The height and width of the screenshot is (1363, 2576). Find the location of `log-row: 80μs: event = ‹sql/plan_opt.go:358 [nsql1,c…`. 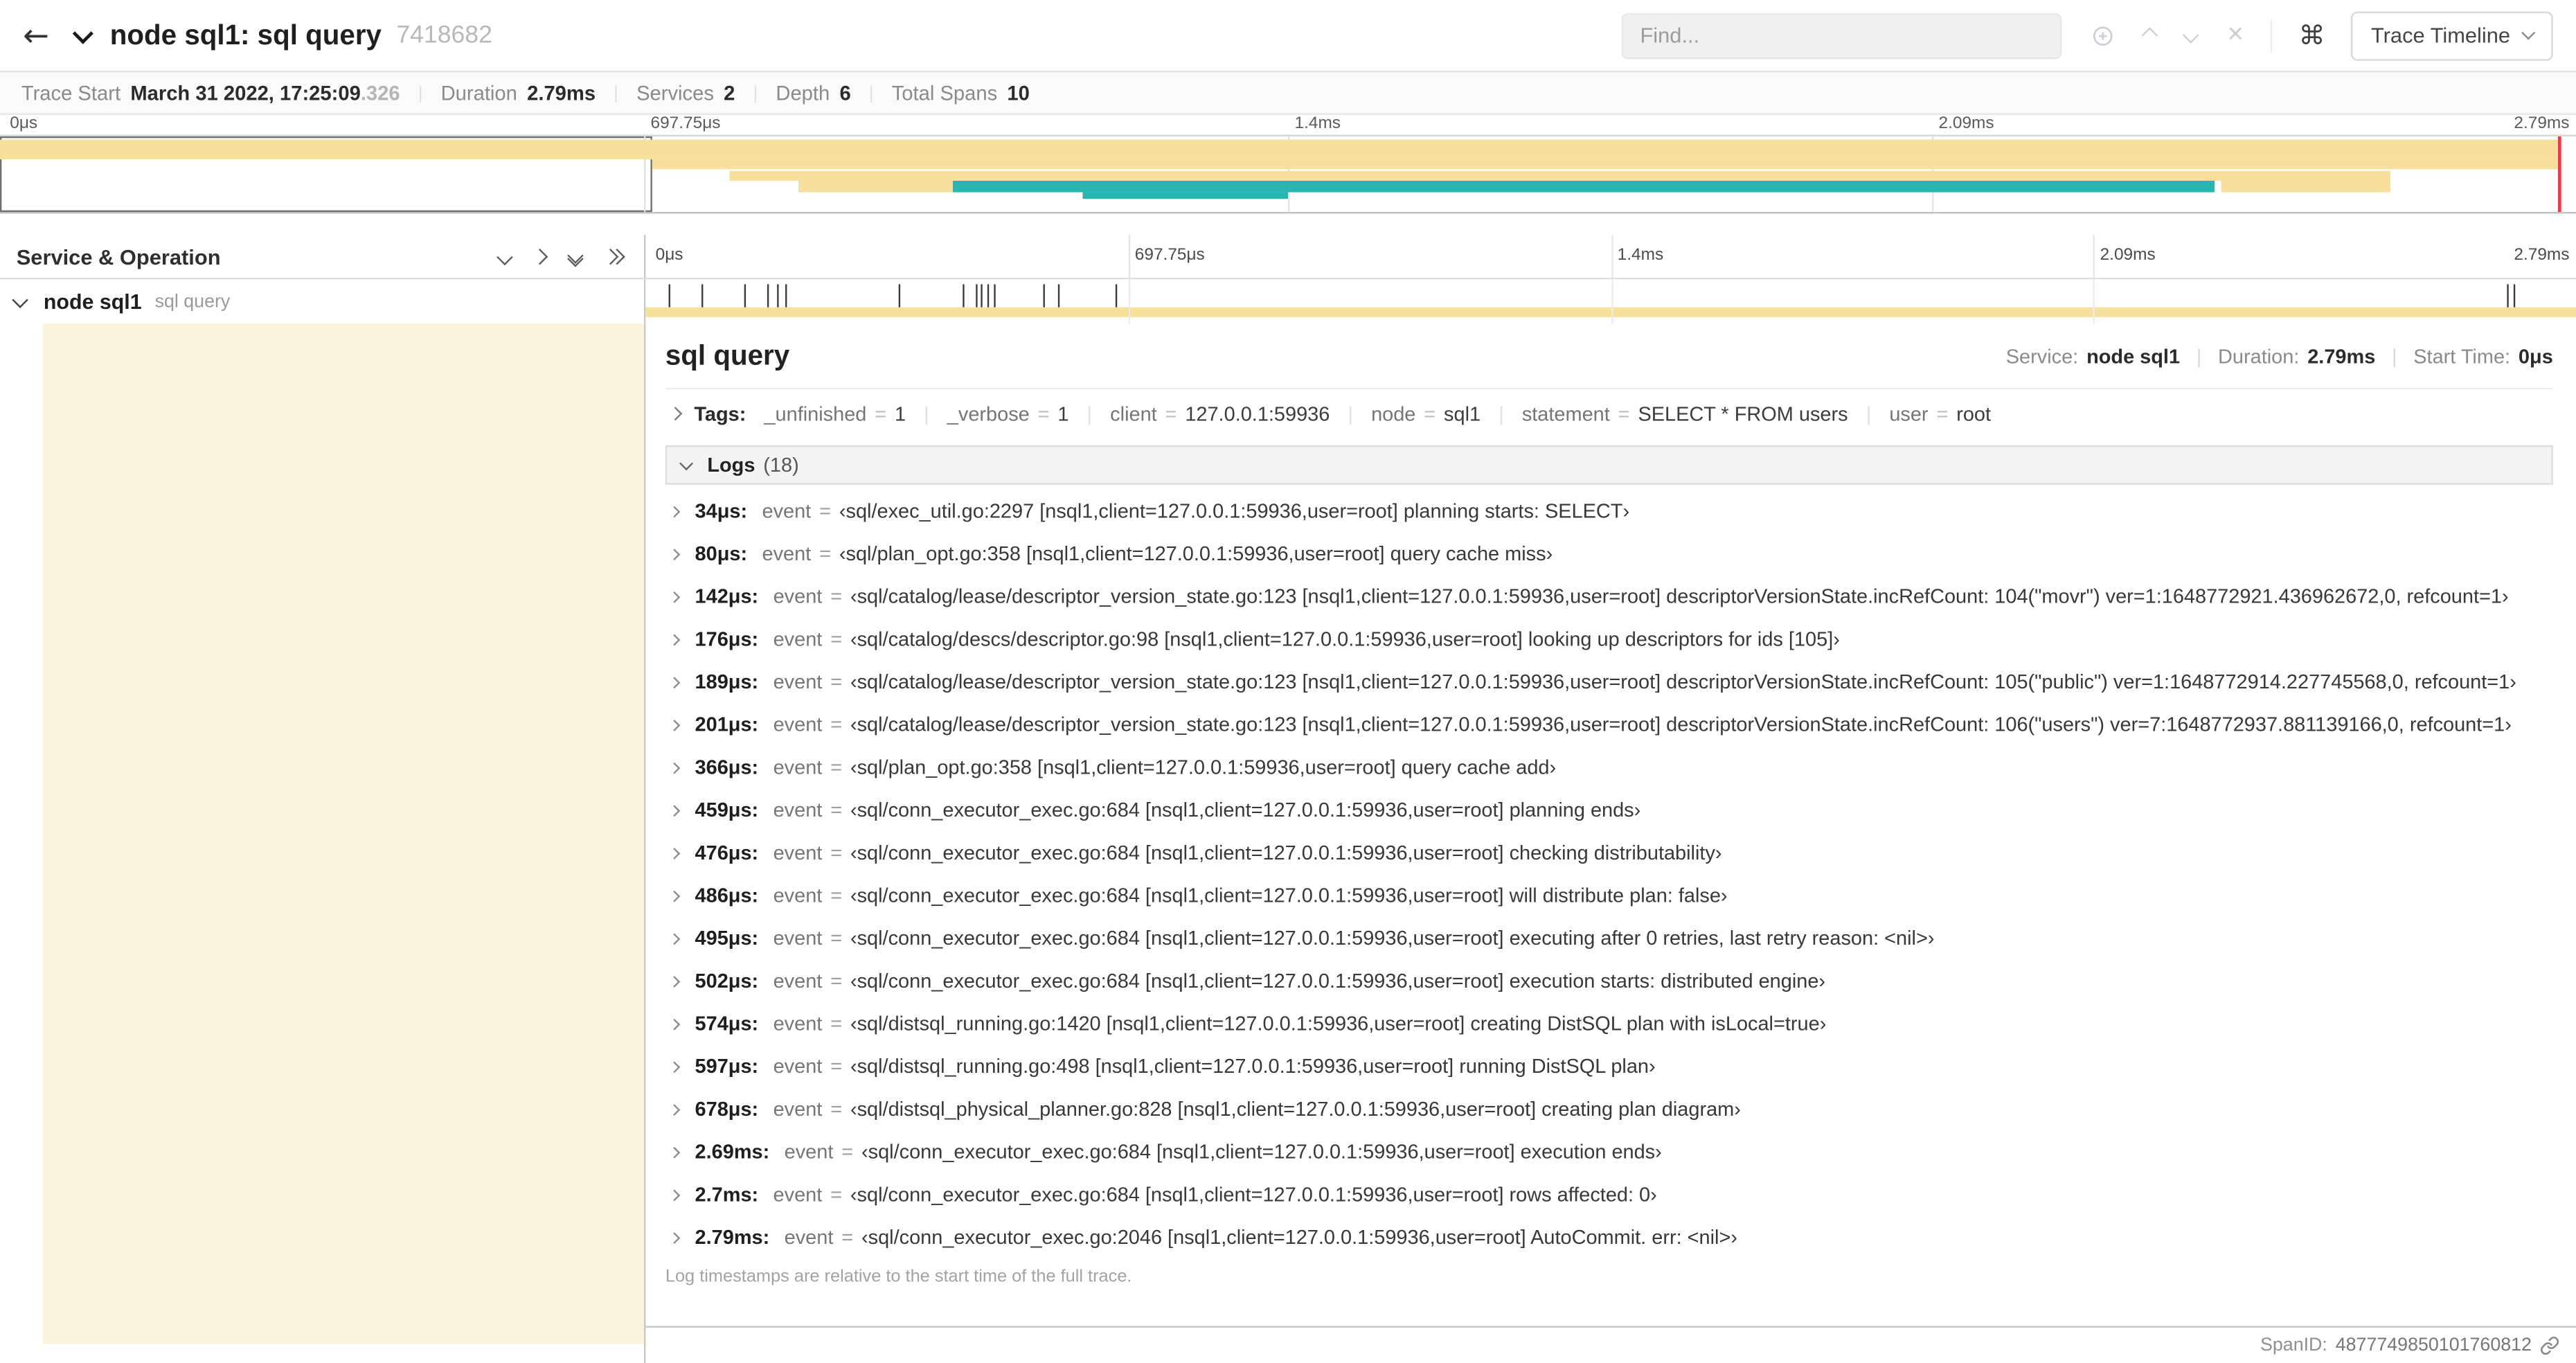

log-row: 80μs: event = ‹sql/plan_opt.go:358 [nsql1,c… is located at coordinates (1609, 554).